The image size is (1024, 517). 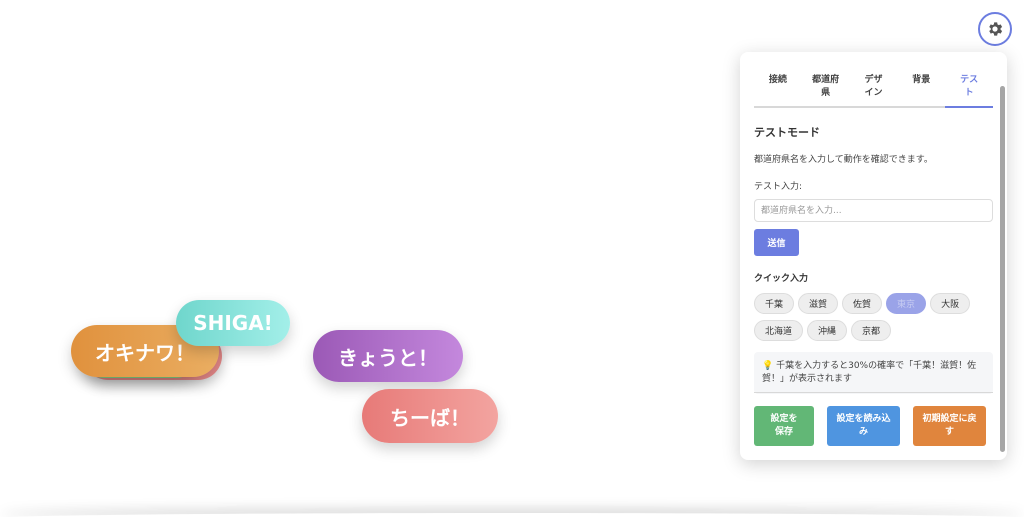 What do you see at coordinates (779, 330) in the screenshot?
I see `quick-chip-hokkaido: 北海道` at bounding box center [779, 330].